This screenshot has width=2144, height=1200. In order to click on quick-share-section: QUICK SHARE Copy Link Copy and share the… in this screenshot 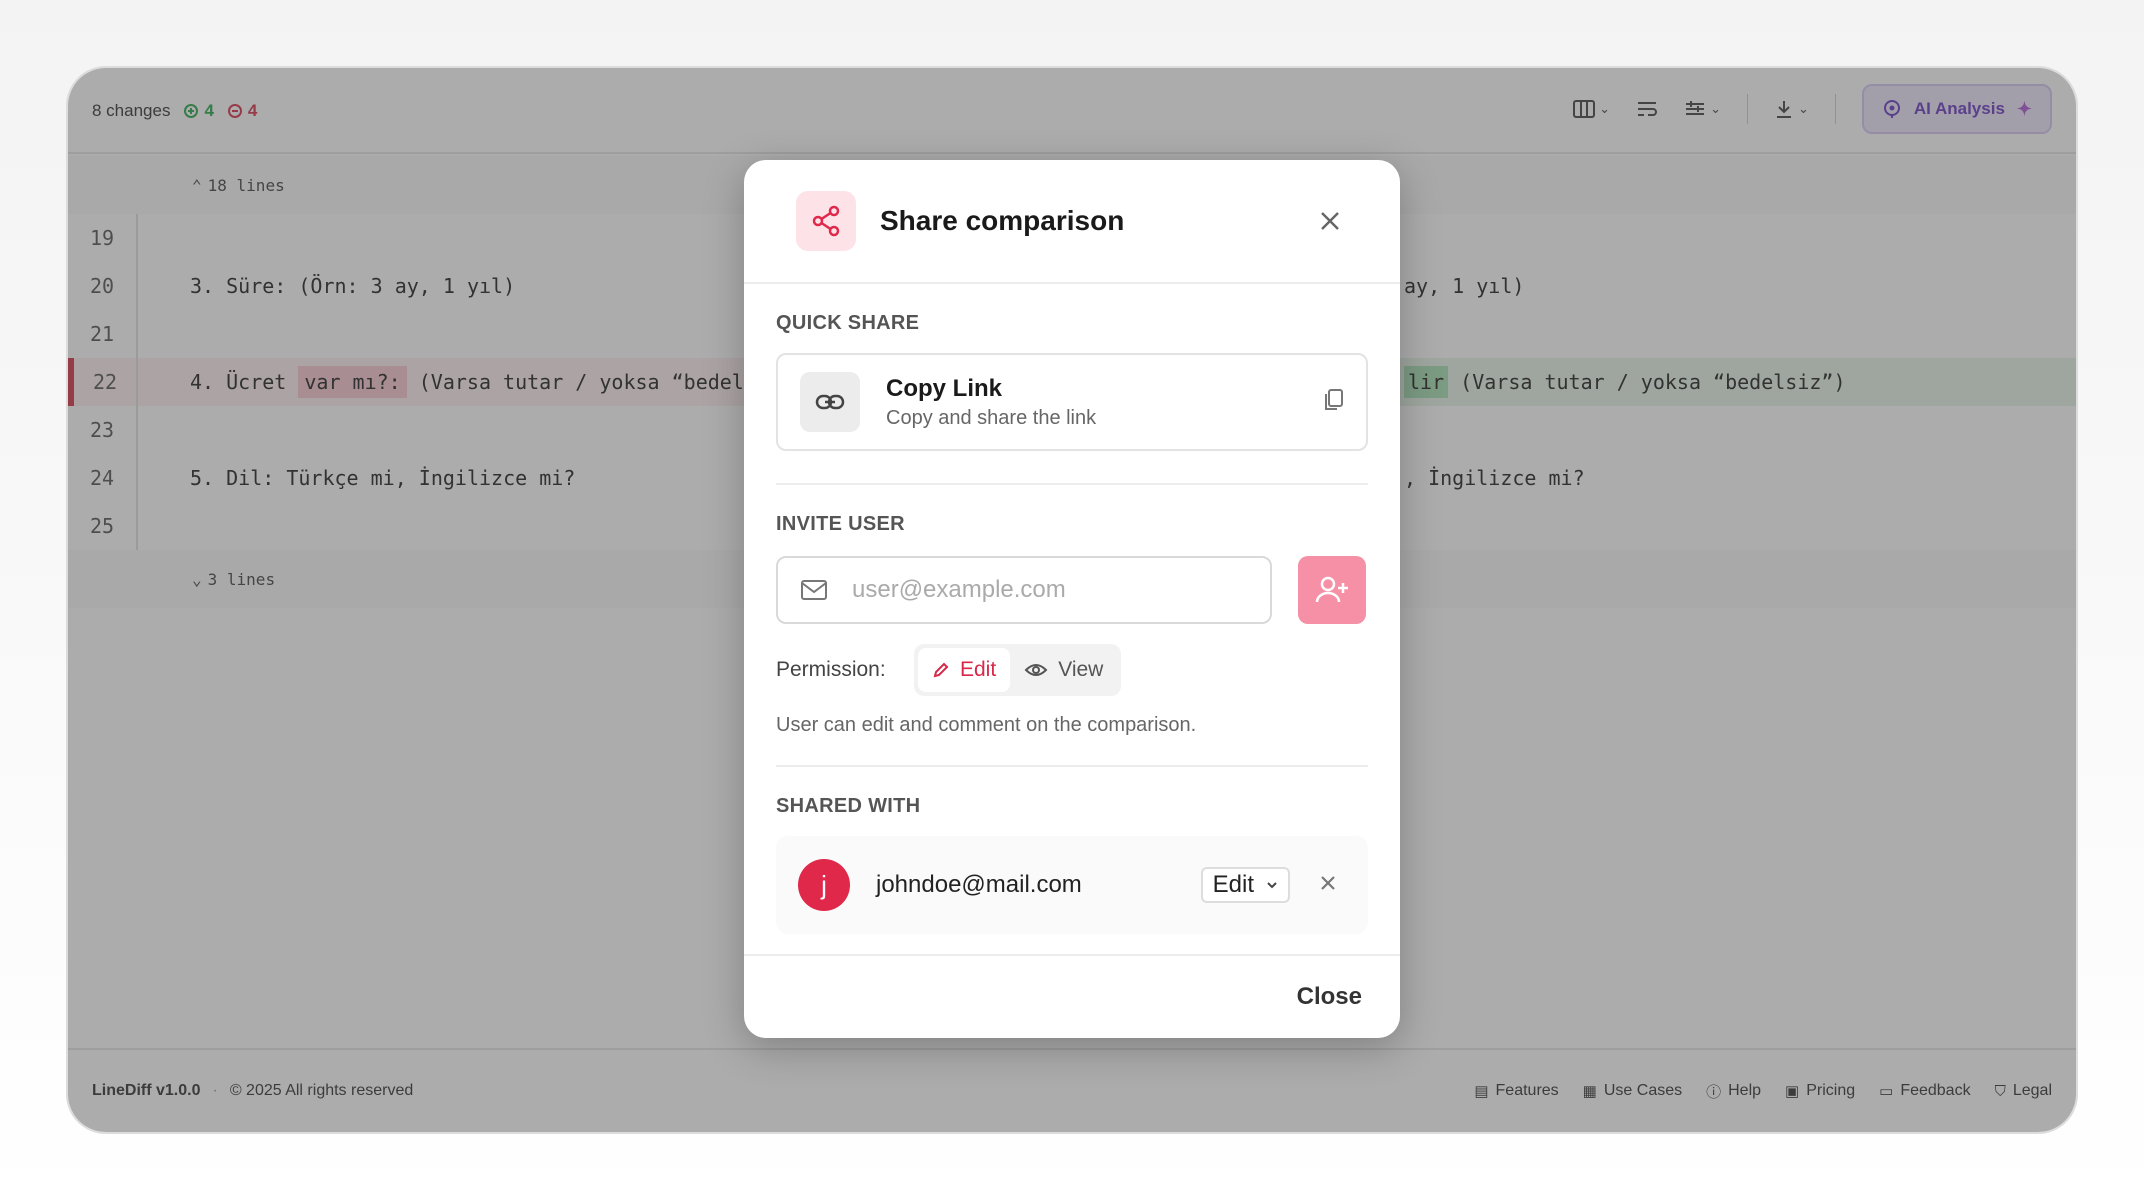, I will do `click(1072, 367)`.